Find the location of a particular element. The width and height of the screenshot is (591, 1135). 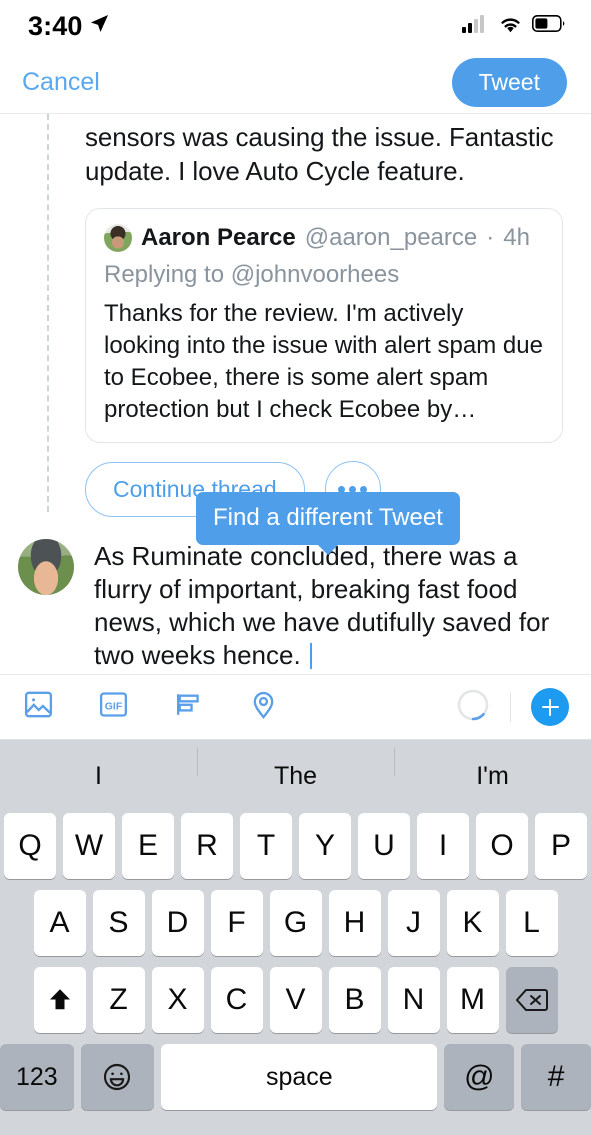

key-h: H is located at coordinates (354, 923).